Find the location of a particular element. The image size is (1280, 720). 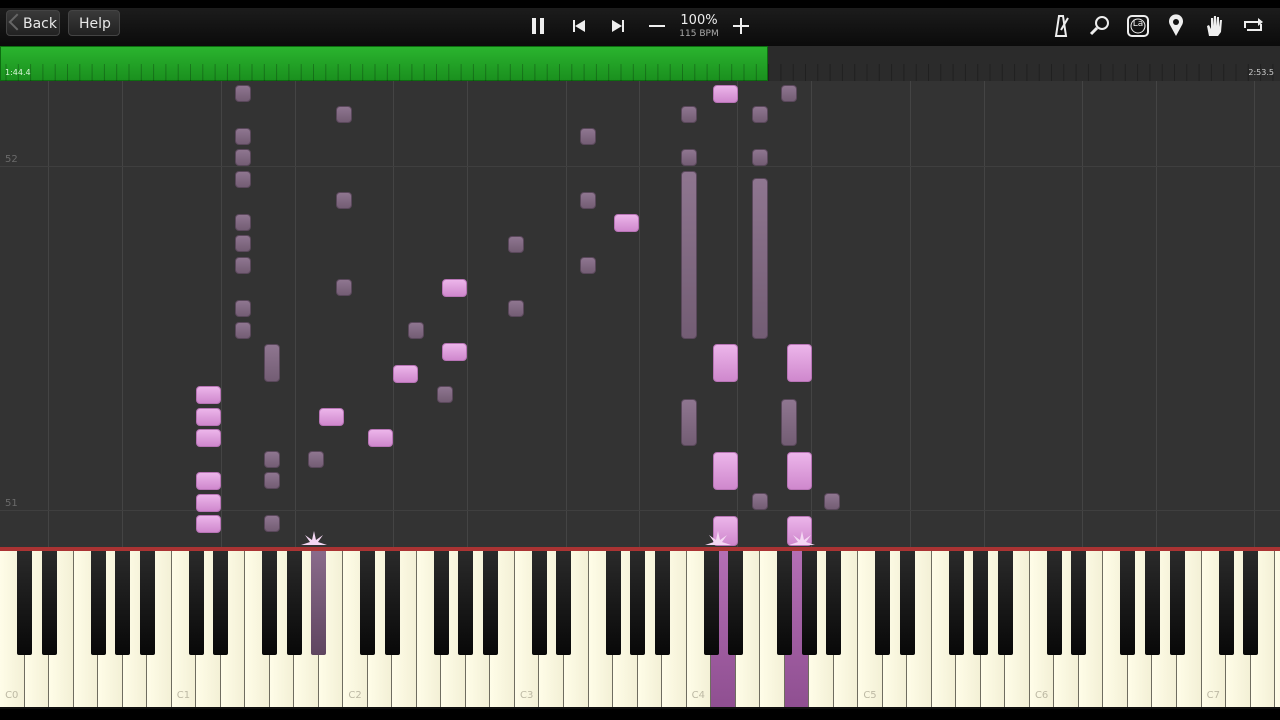

song-progress-bar is located at coordinates (640, 63).